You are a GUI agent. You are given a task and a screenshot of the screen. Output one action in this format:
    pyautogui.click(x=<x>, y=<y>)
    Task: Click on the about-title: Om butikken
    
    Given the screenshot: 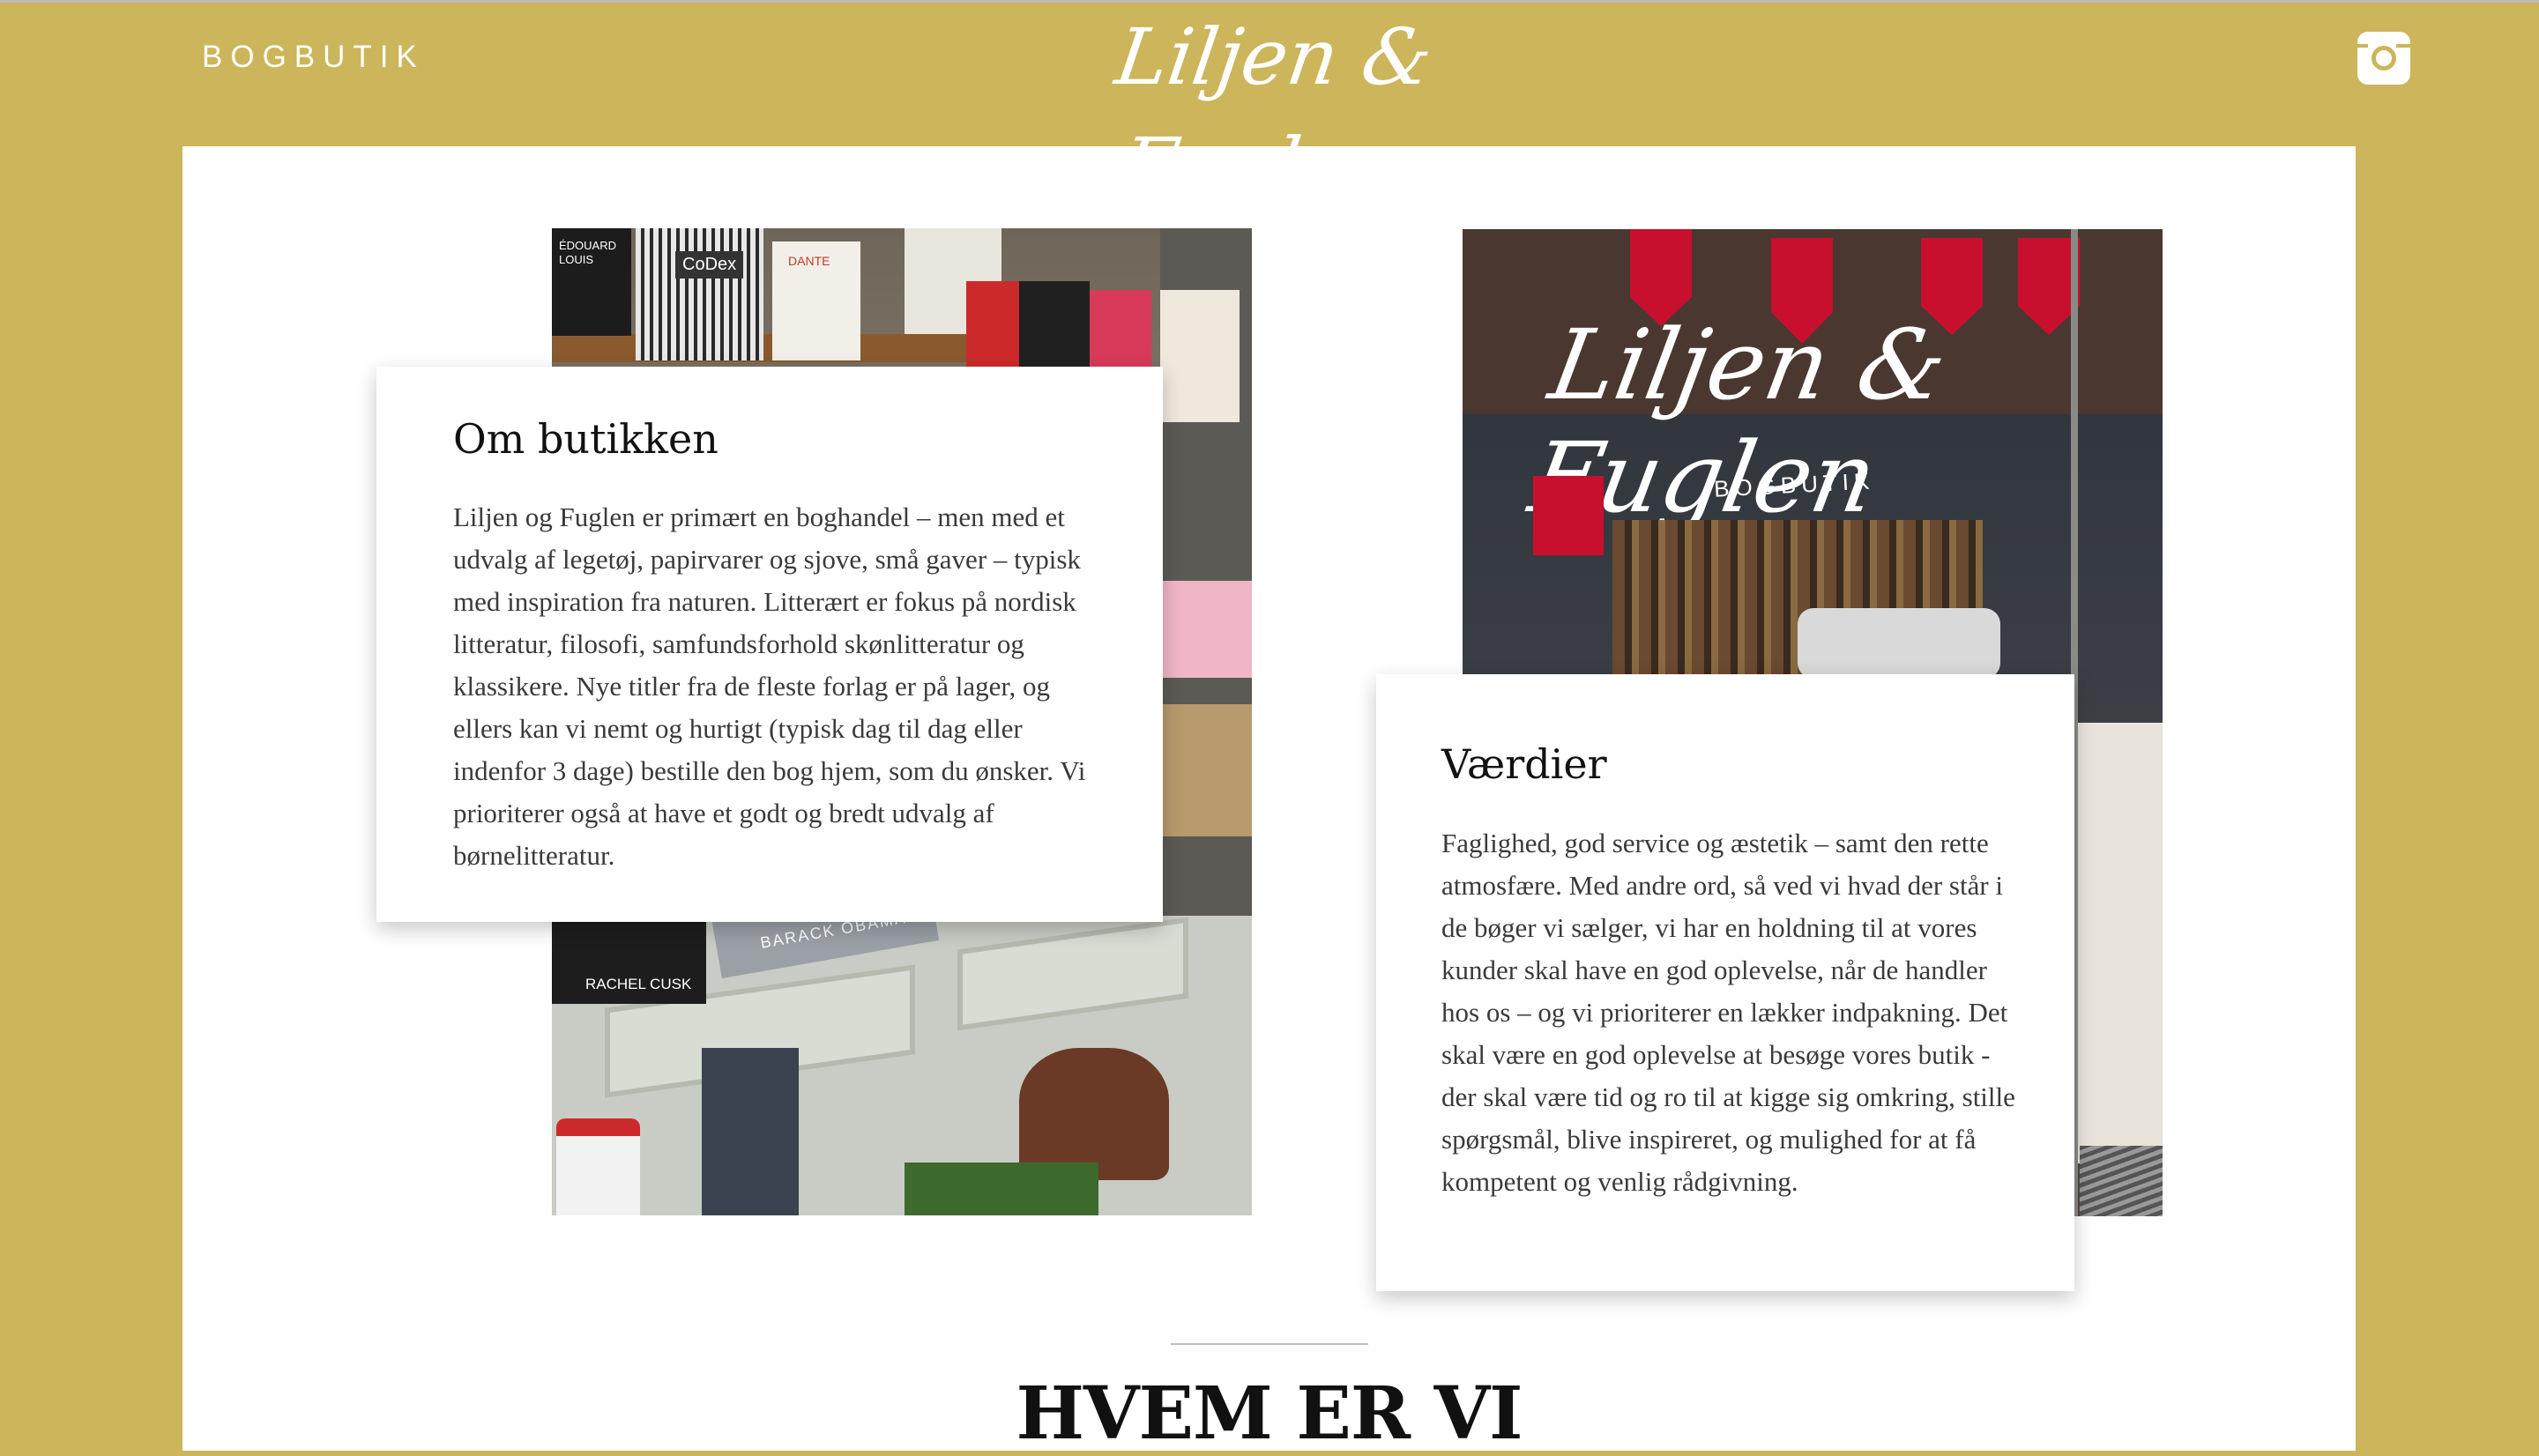 What is the action you would take?
    pyautogui.click(x=586, y=439)
    